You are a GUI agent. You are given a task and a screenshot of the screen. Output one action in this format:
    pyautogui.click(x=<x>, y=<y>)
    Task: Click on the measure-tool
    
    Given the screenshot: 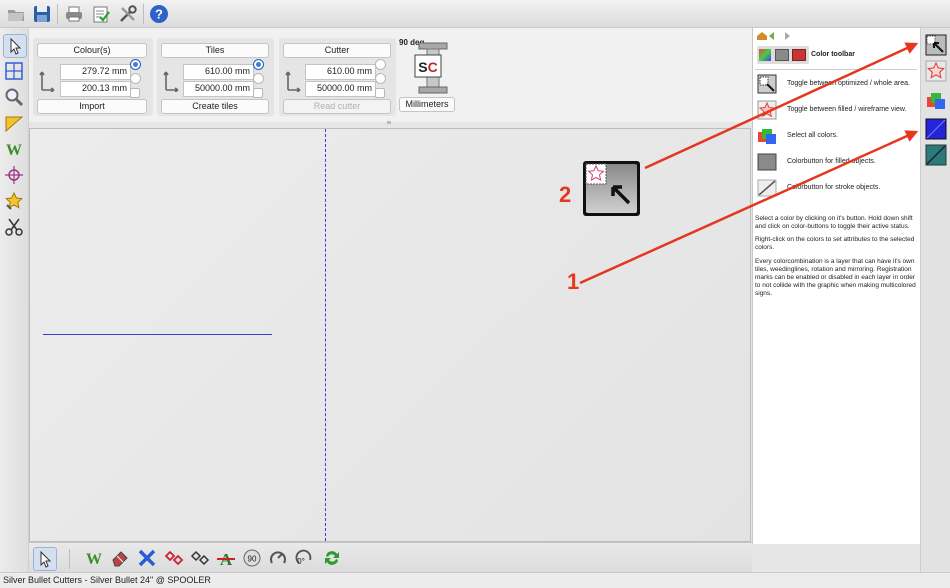 What is the action you would take?
    pyautogui.click(x=14, y=123)
    